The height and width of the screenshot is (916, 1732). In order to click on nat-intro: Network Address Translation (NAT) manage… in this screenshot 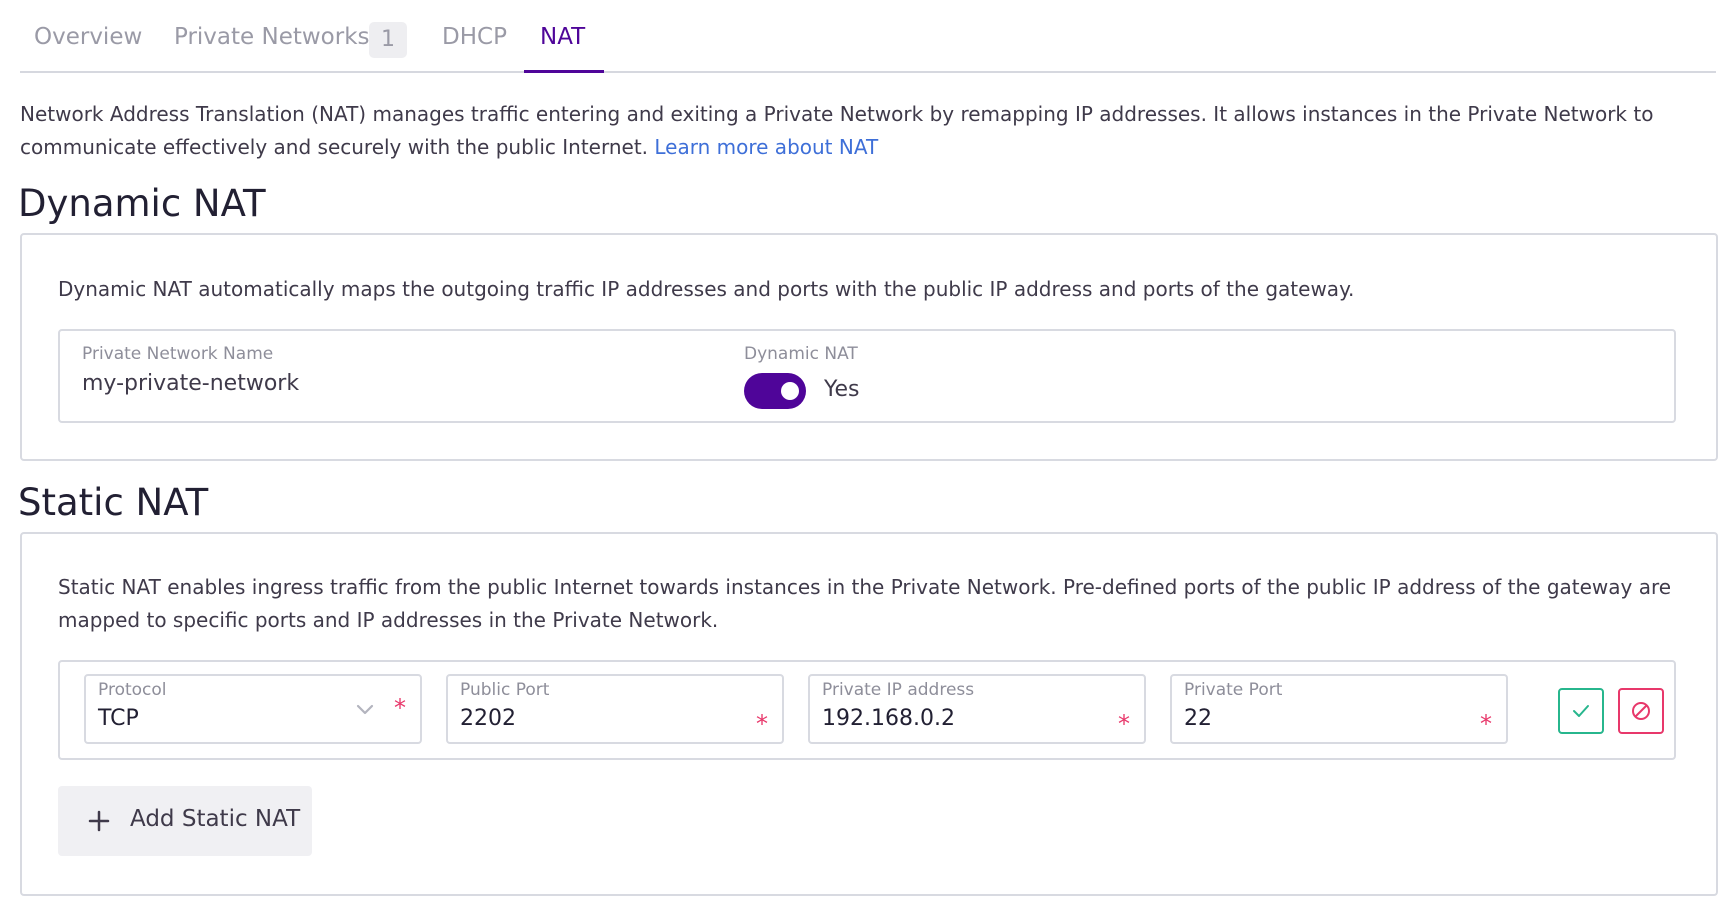, I will do `click(865, 131)`.